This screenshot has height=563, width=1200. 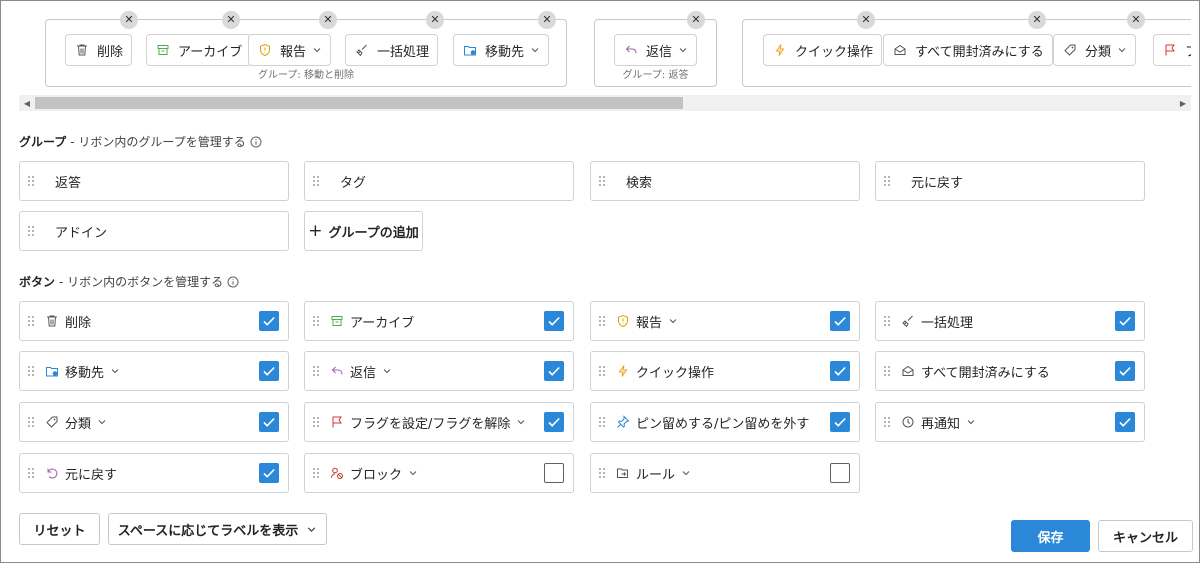 What do you see at coordinates (725, 371) in the screenshot?
I see `button-card: クイック操作` at bounding box center [725, 371].